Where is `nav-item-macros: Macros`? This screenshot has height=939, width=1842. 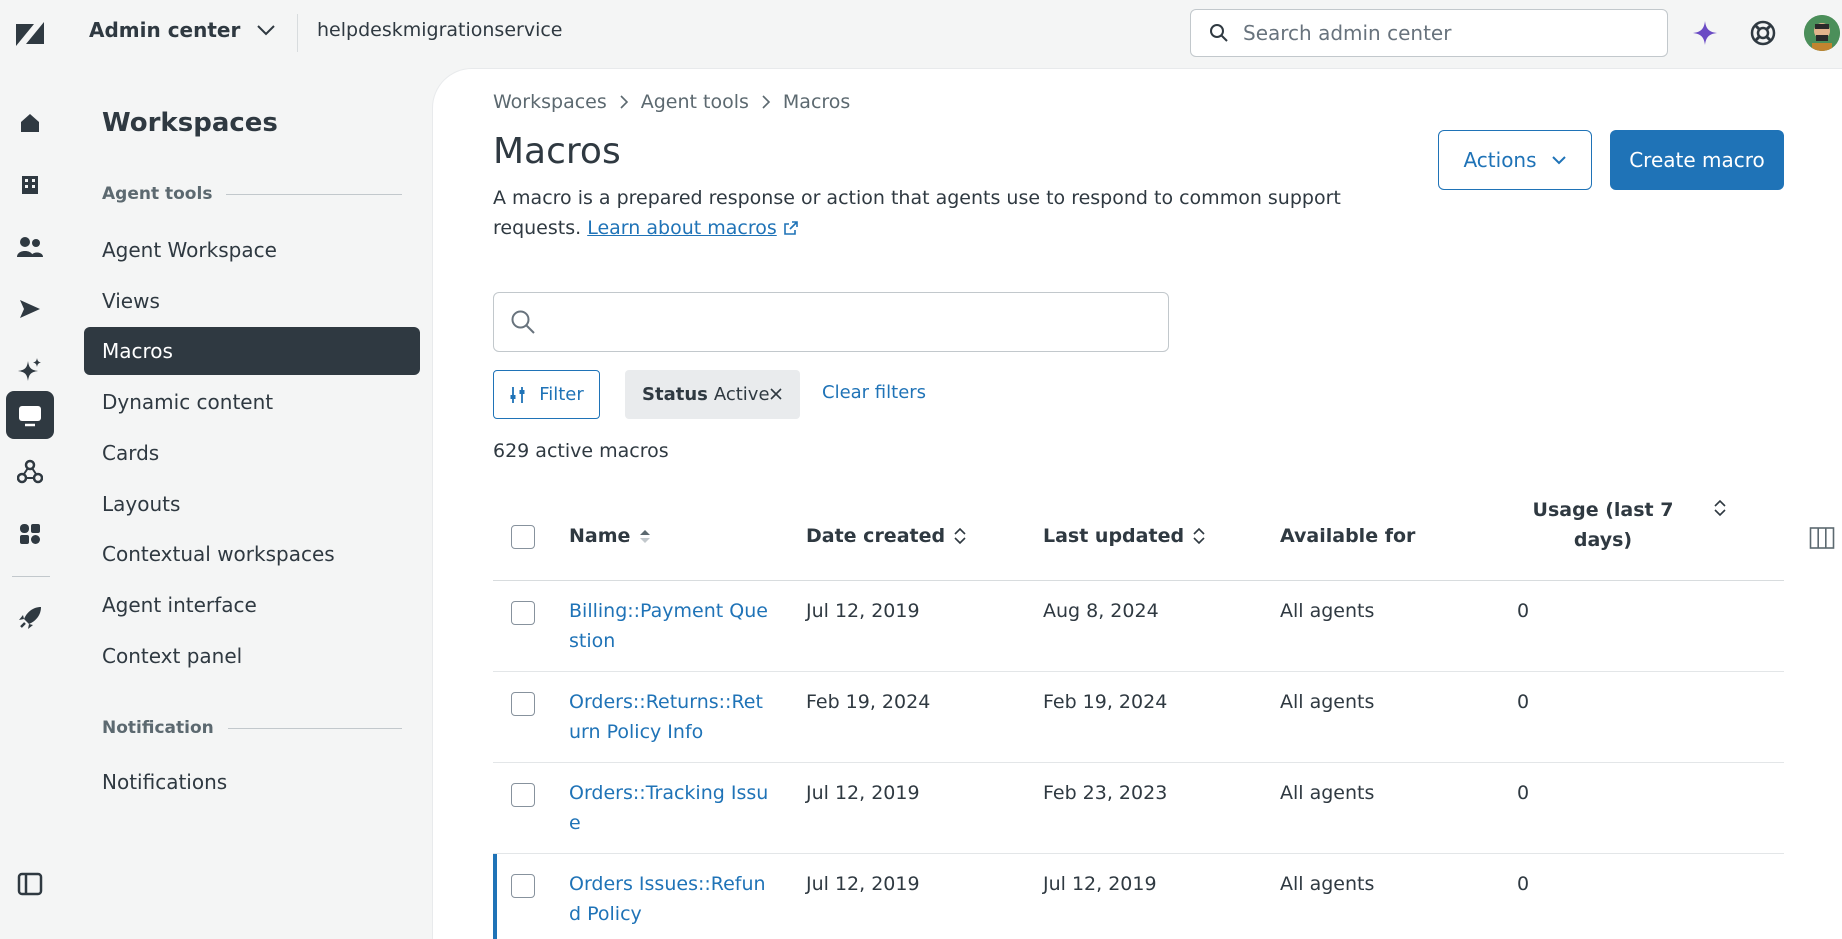 nav-item-macros: Macros is located at coordinates (252, 351).